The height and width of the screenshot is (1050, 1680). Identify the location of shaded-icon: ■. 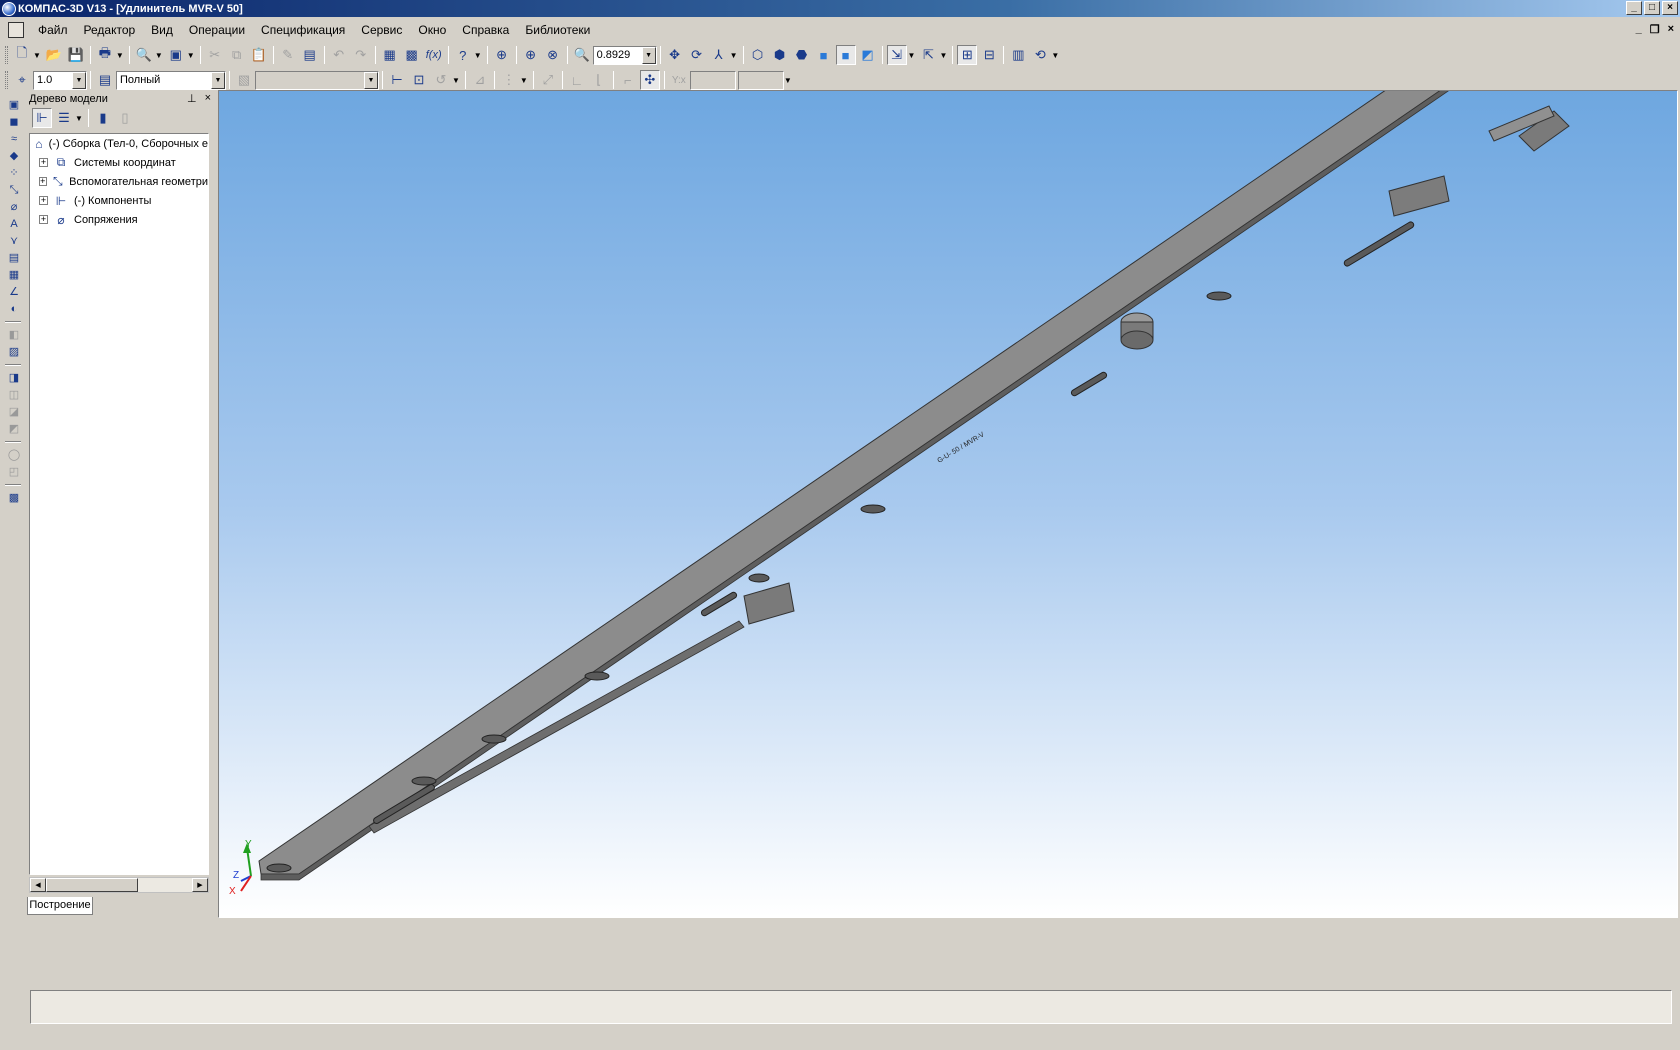
(824, 55).